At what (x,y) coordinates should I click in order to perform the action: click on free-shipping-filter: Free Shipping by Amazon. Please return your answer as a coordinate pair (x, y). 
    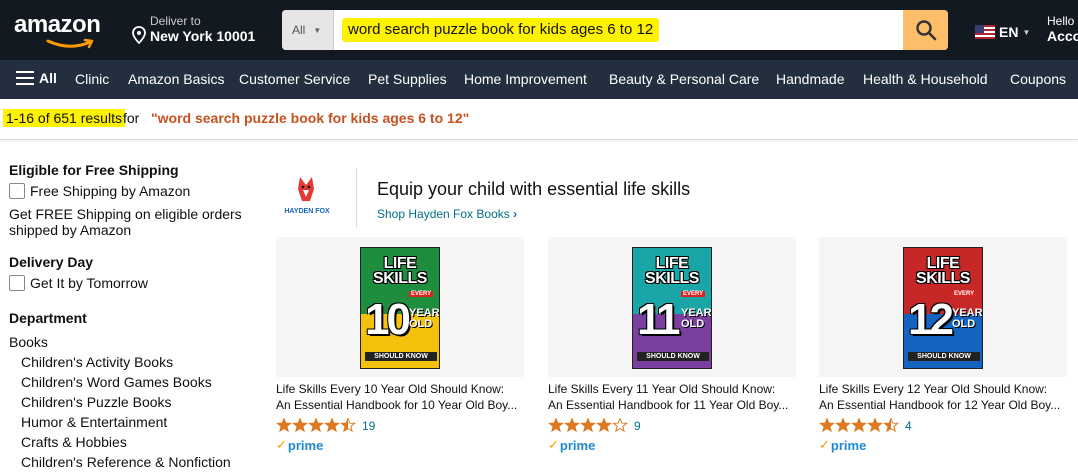
    Looking at the image, I should click on (99, 191).